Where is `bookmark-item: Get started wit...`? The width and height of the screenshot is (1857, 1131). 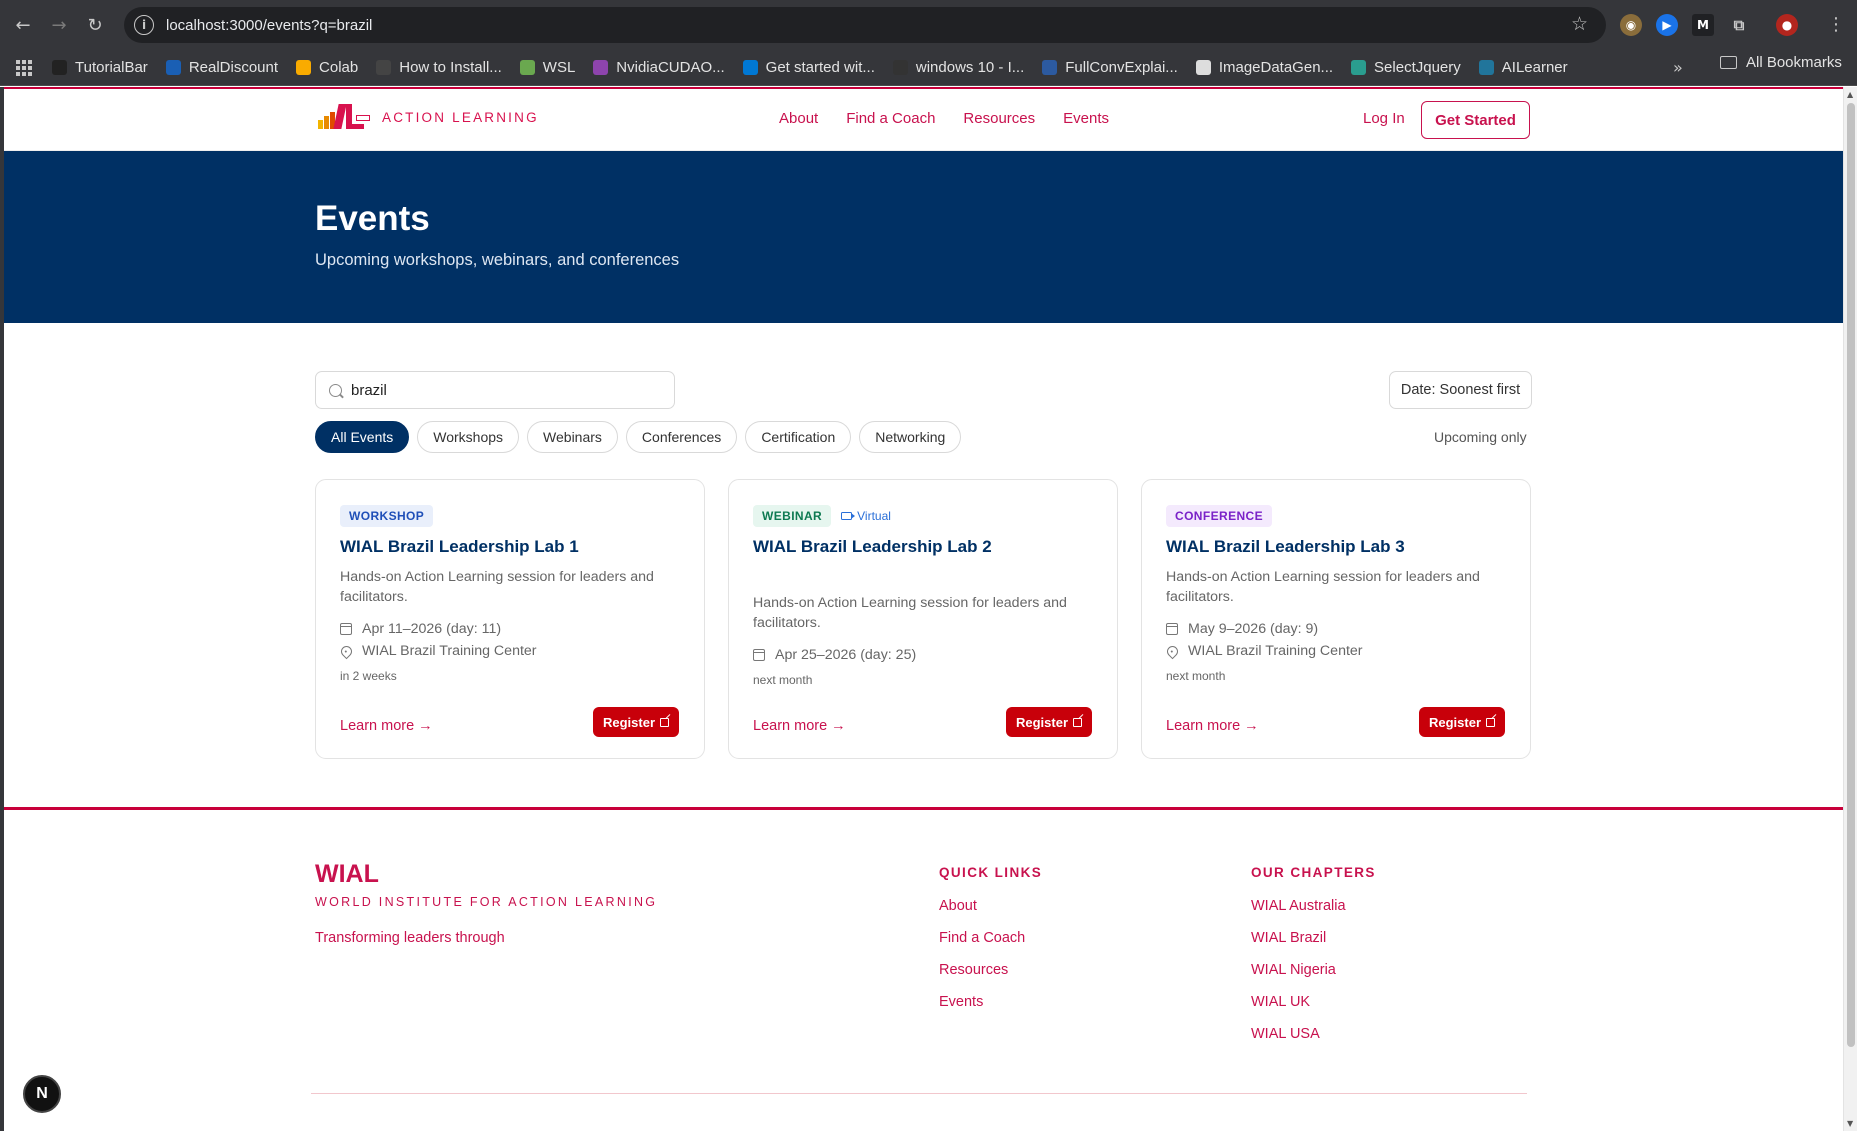 bookmark-item: Get started wit... is located at coordinates (808, 67).